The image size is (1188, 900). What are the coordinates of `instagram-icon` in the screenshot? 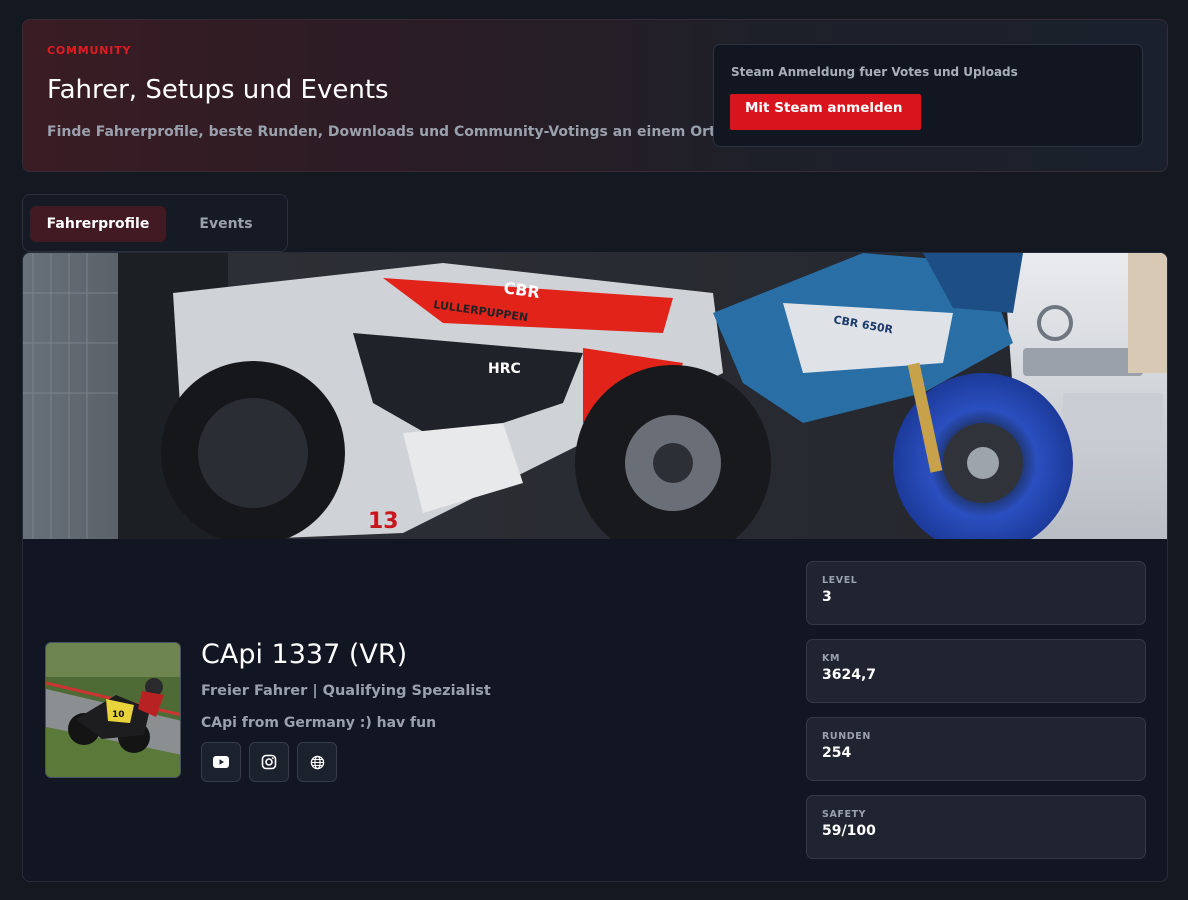 It's located at (269, 762).